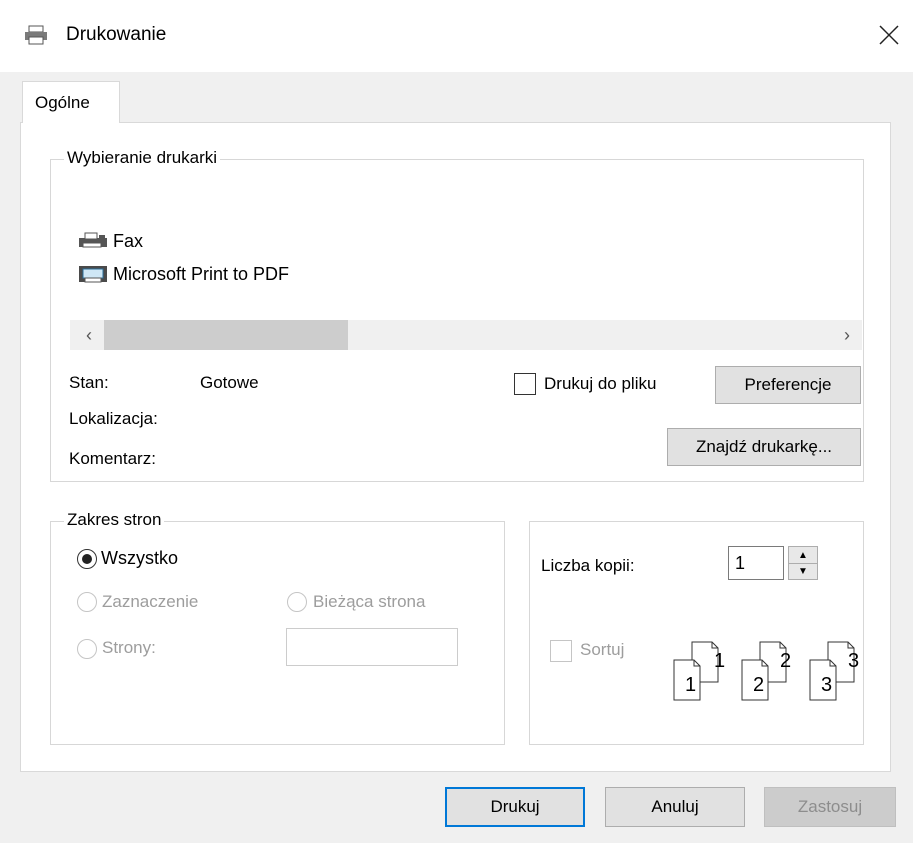 The height and width of the screenshot is (843, 913). What do you see at coordinates (803, 555) in the screenshot?
I see `increment-icon: ▲` at bounding box center [803, 555].